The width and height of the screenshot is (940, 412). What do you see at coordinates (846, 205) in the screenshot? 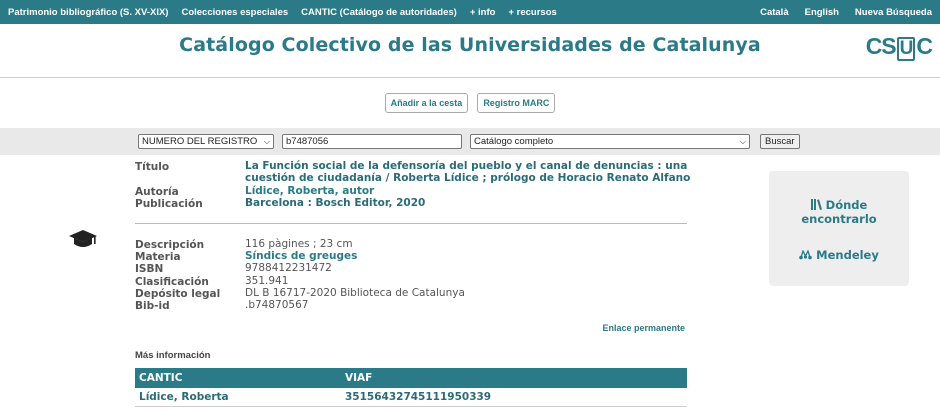
I see `where-line1: Dónde` at bounding box center [846, 205].